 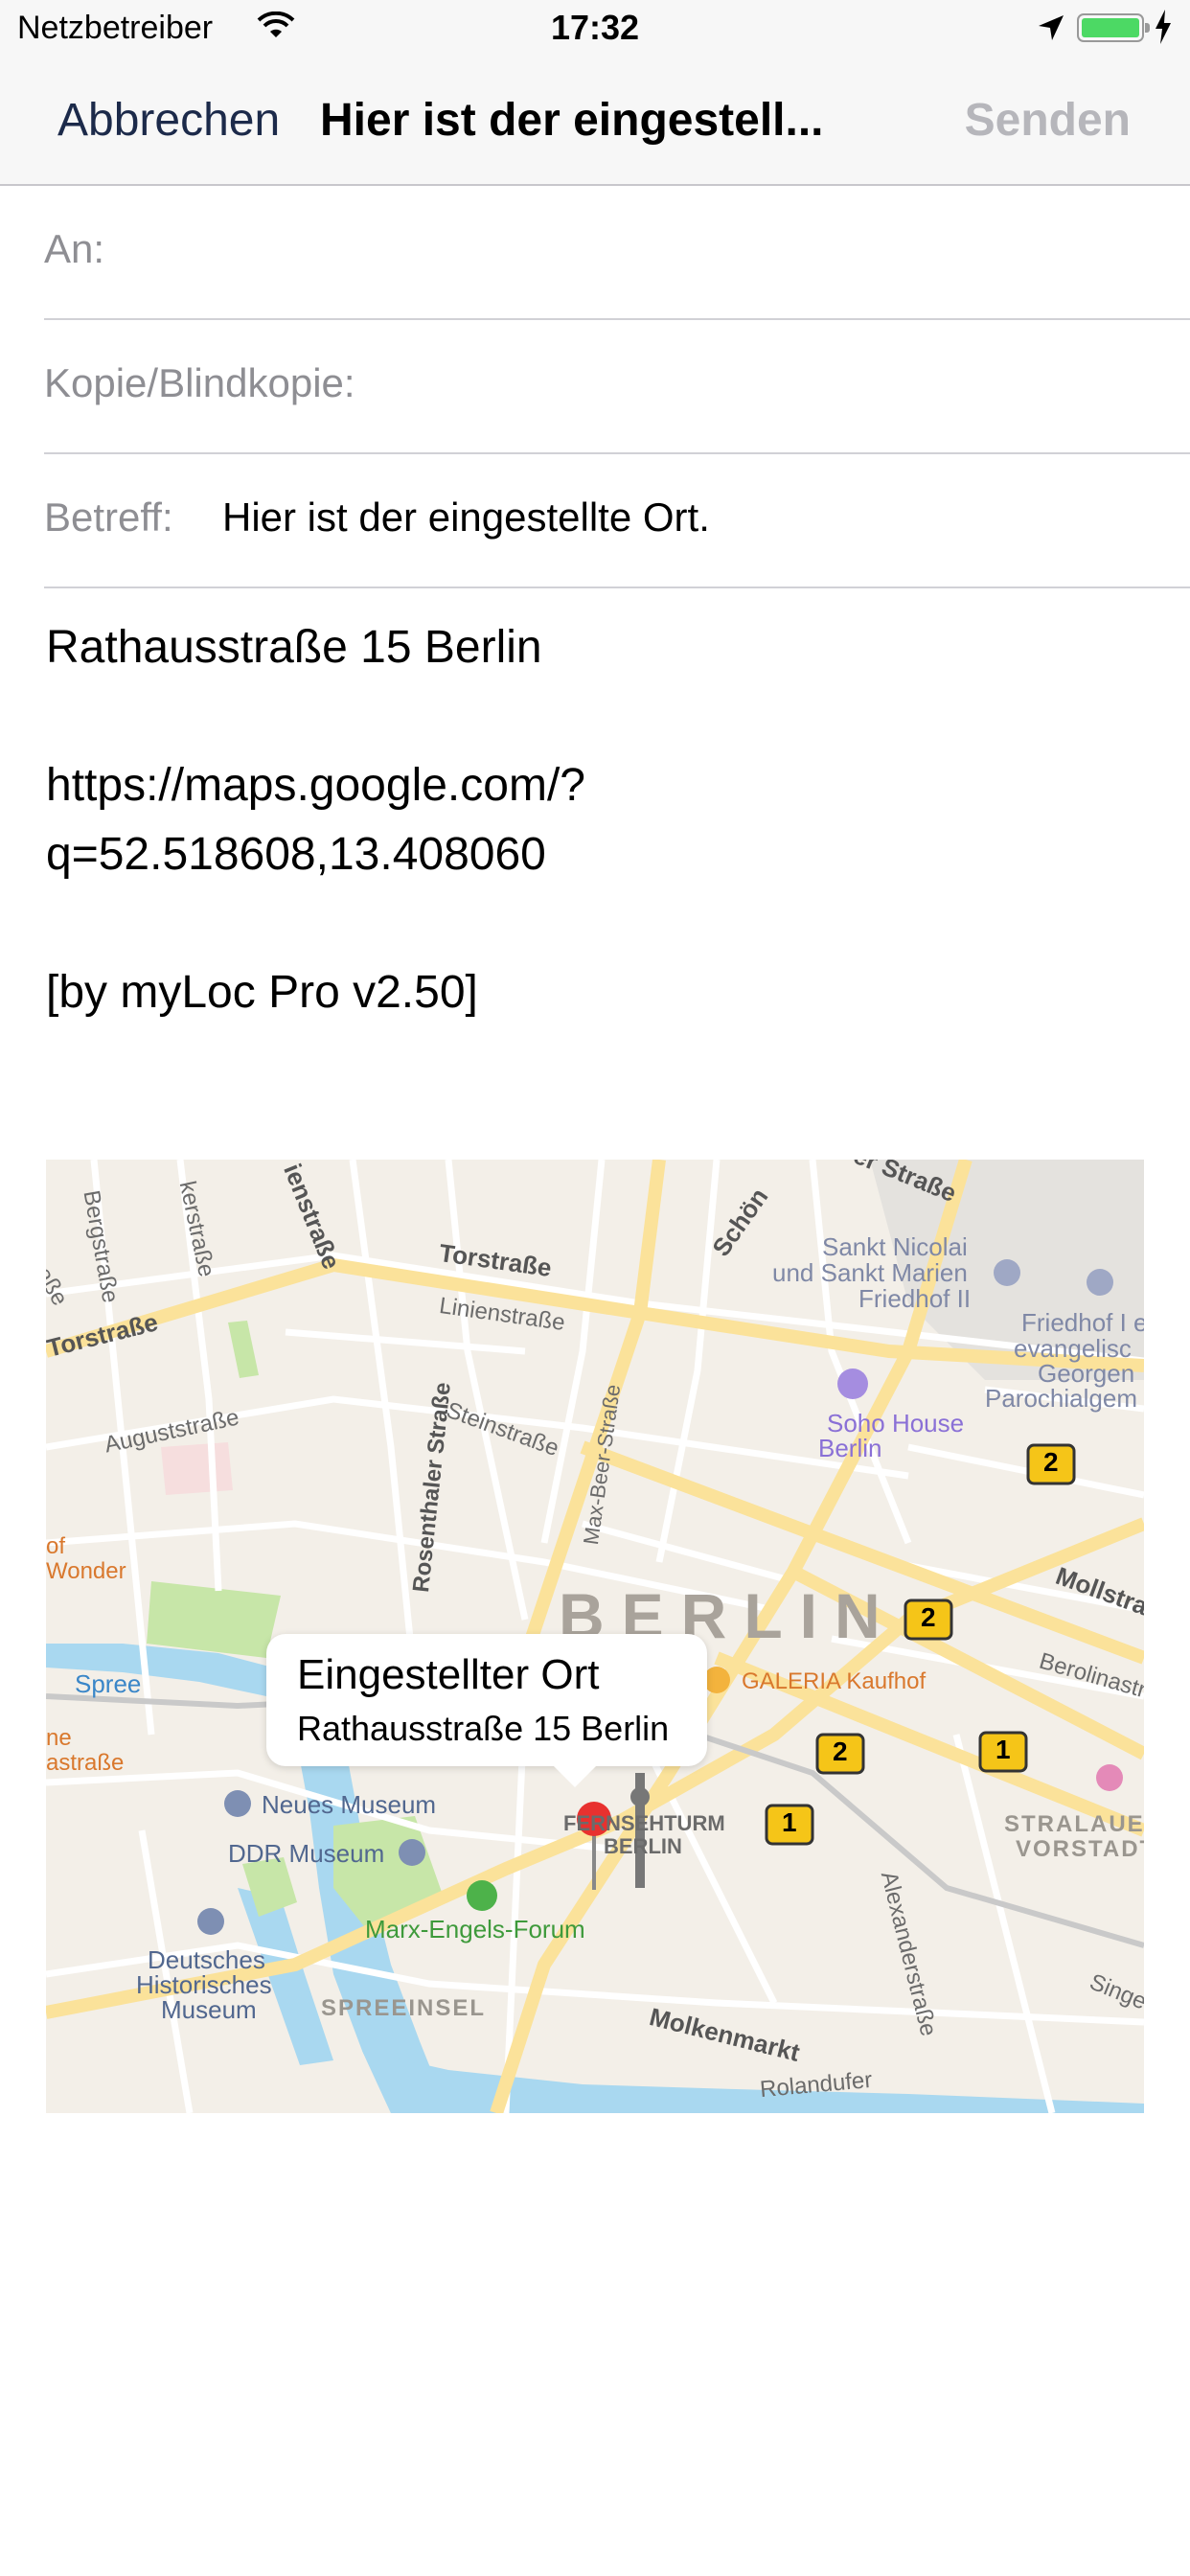 I want to click on subject-field: Betreff: Hier ist der eingestellte Ort., so click(x=617, y=520).